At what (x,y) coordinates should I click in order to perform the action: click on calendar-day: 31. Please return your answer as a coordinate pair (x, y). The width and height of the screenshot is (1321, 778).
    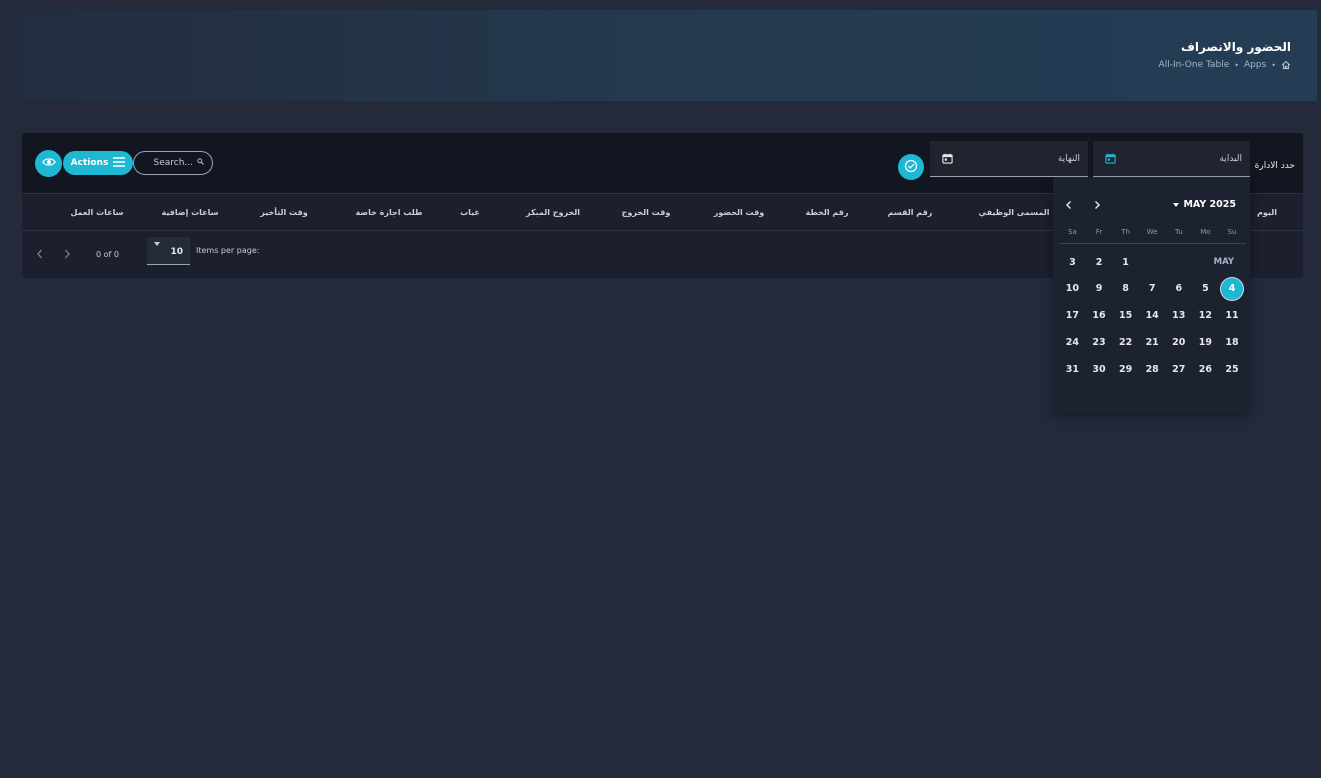
    Looking at the image, I should click on (1072, 369).